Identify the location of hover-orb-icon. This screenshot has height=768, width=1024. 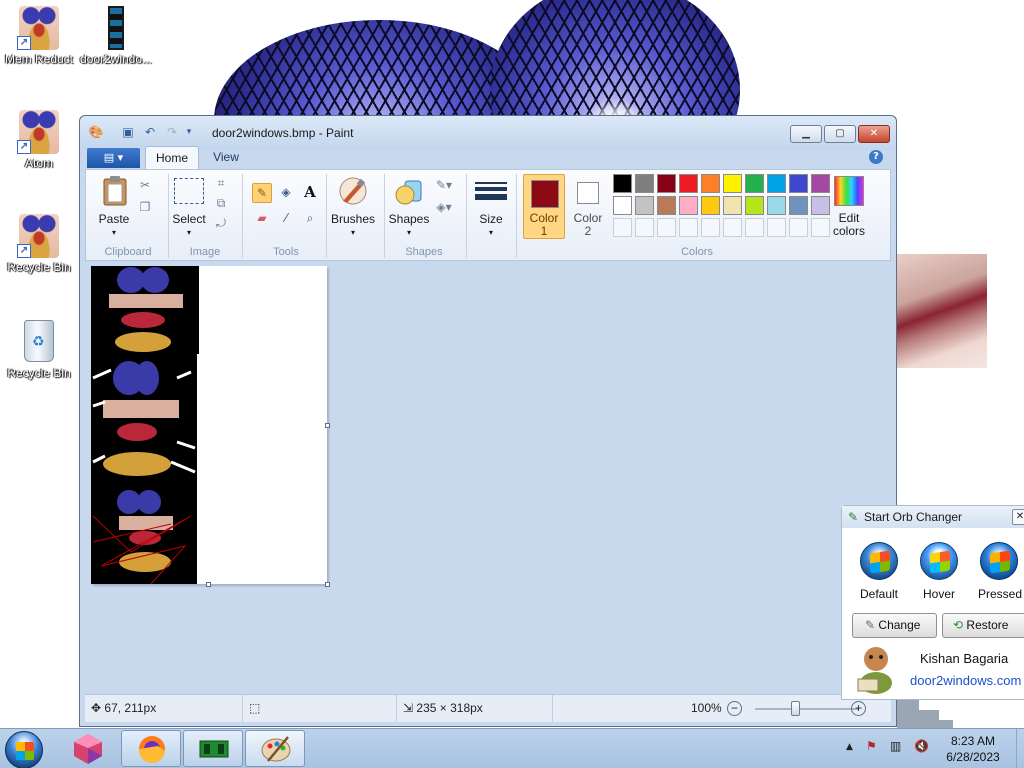
(939, 561).